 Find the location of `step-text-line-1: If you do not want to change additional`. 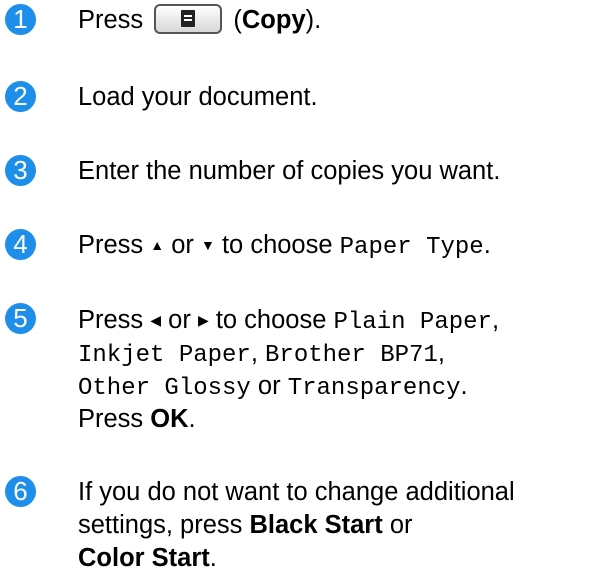

step-text-line-1: If you do not want to change additional is located at coordinates (296, 492).